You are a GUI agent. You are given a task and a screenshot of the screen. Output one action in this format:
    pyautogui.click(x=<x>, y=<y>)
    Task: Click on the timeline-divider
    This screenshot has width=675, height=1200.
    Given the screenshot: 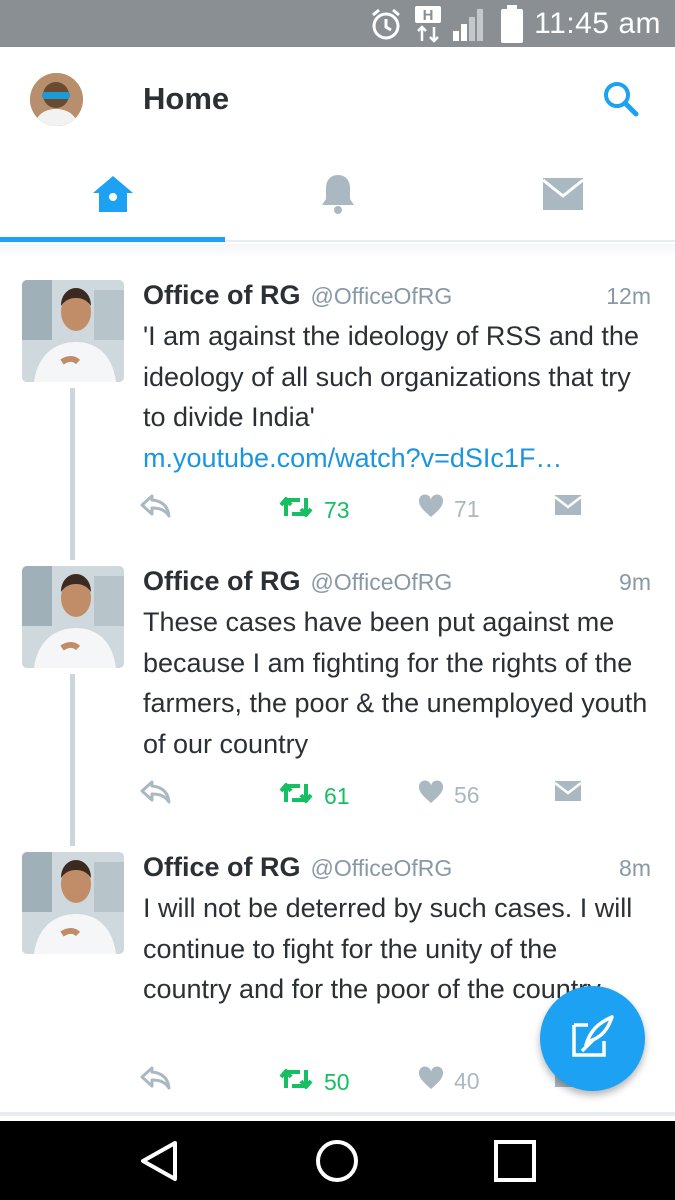 What is the action you would take?
    pyautogui.click(x=337, y=251)
    